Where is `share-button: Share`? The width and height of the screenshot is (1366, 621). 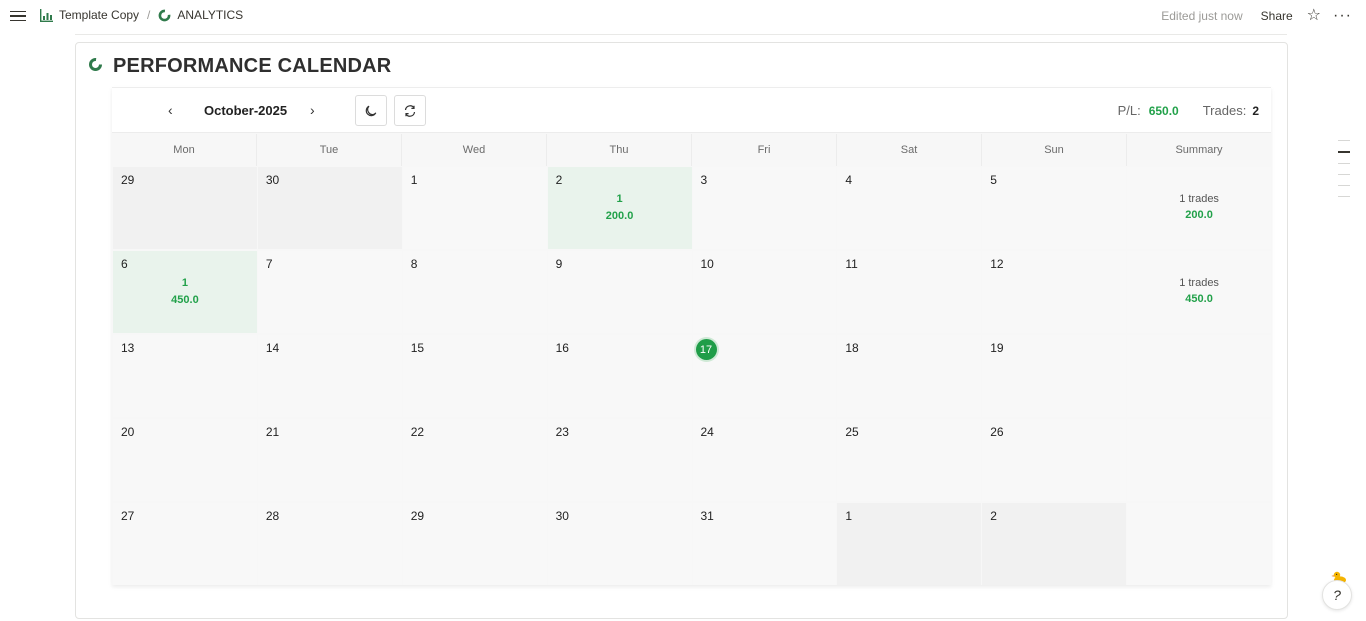
share-button: Share is located at coordinates (1277, 16).